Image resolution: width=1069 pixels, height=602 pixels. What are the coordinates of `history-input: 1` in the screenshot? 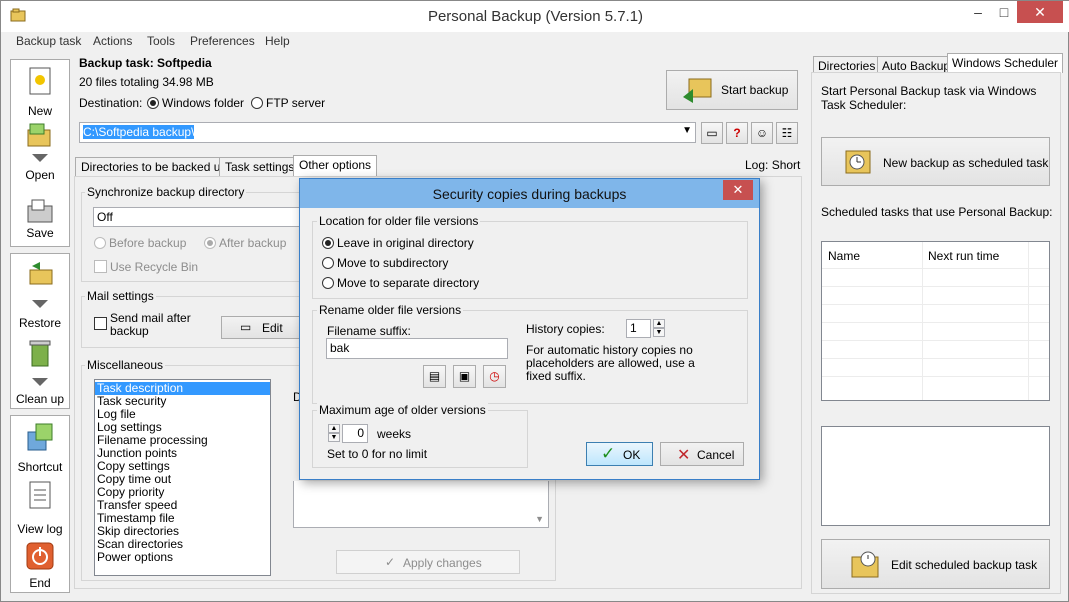 It's located at (638, 328).